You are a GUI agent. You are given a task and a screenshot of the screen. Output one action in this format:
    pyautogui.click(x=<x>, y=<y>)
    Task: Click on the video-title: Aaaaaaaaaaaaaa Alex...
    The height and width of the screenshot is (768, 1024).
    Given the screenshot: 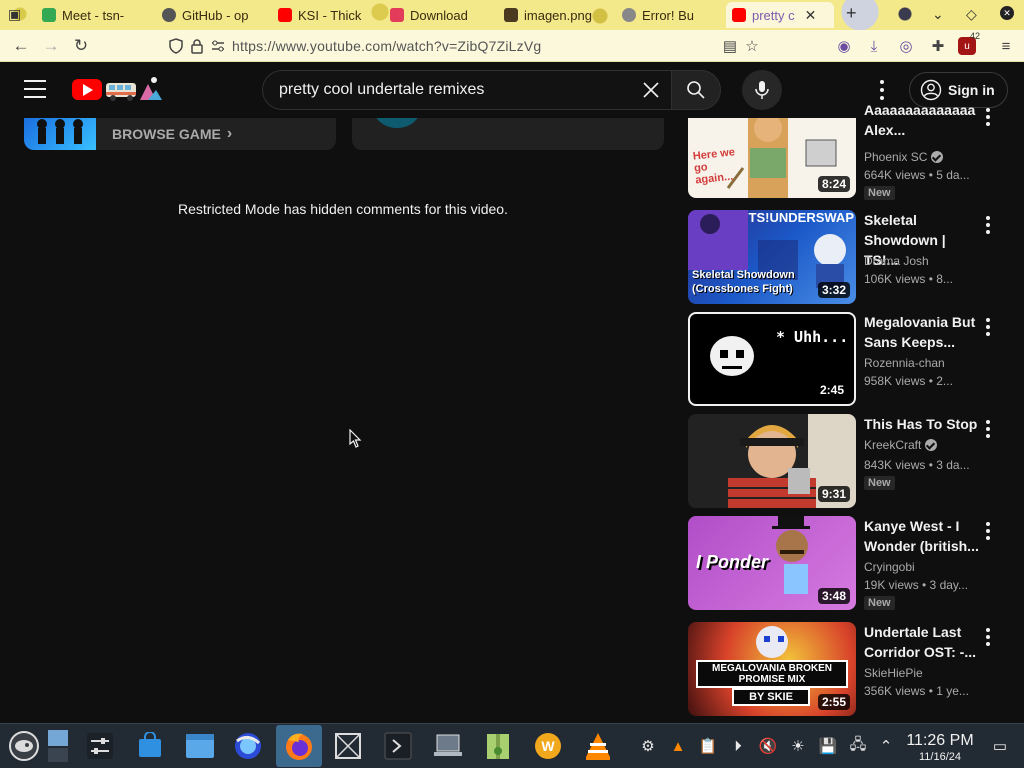 What is the action you would take?
    pyautogui.click(x=922, y=120)
    